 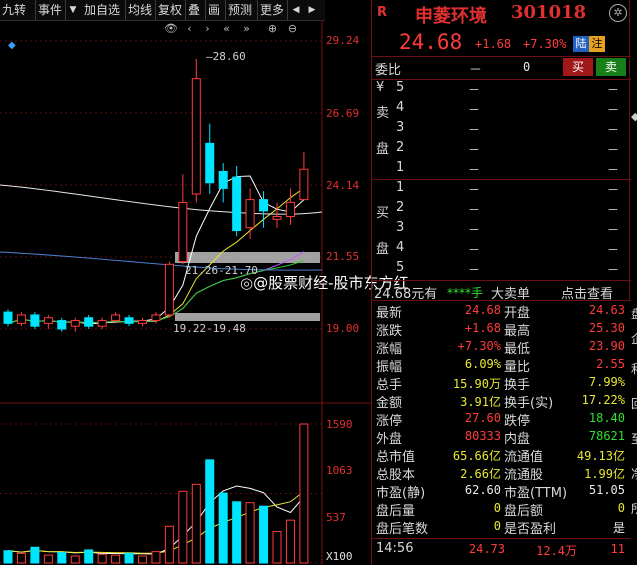 I want to click on toolbar-add-watchlist: 加自选, so click(x=104, y=10).